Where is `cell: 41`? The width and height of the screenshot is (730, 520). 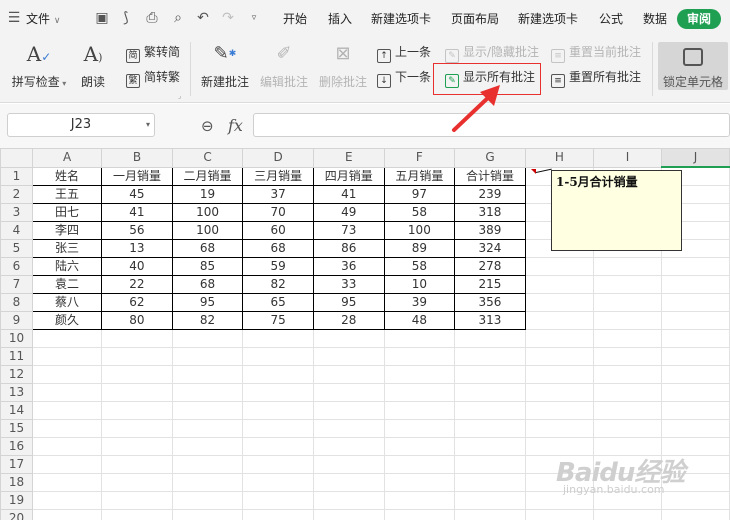 cell: 41 is located at coordinates (348, 194).